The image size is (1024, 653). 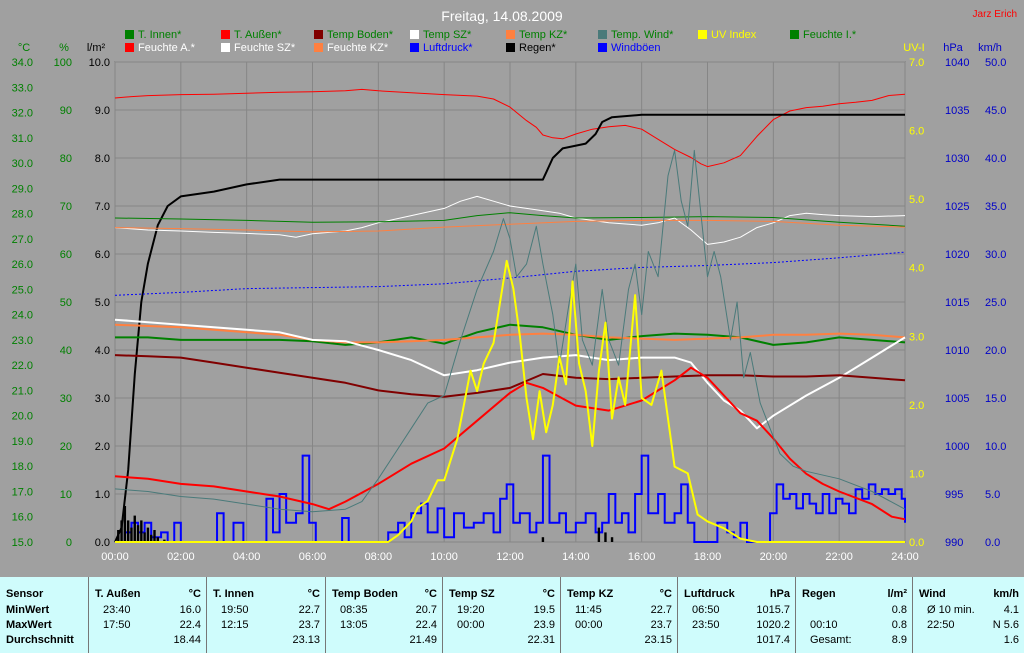 What do you see at coordinates (306, 640) in the screenshot?
I see `stats-value: 23.13` at bounding box center [306, 640].